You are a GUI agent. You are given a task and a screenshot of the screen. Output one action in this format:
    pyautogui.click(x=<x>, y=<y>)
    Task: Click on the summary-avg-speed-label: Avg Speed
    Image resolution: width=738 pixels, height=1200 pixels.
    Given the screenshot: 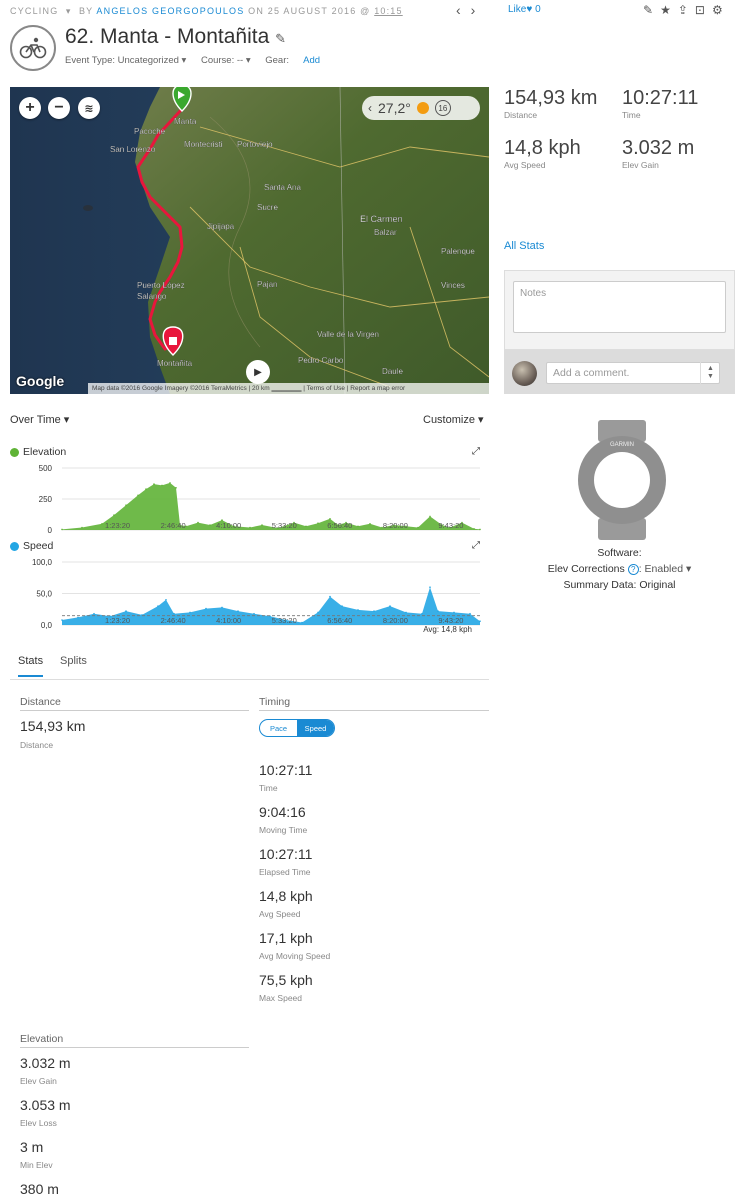 What is the action you would take?
    pyautogui.click(x=525, y=165)
    